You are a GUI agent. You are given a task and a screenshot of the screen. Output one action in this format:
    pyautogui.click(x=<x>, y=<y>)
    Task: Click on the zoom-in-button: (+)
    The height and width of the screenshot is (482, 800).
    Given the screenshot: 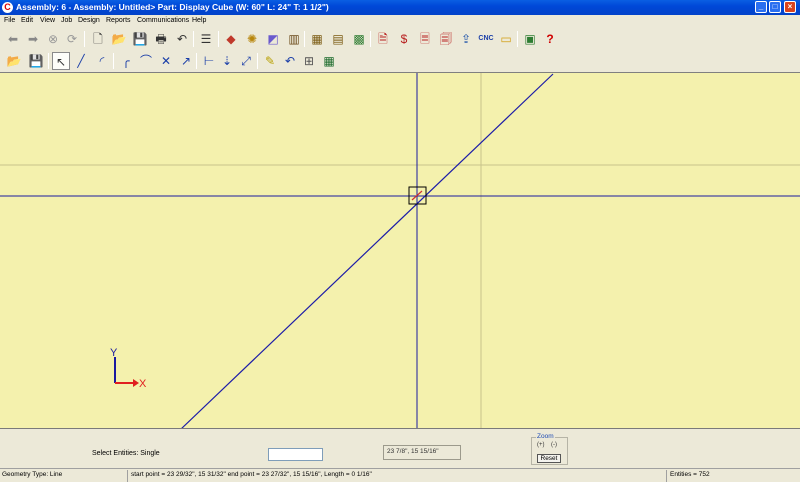 What is the action you would take?
    pyautogui.click(x=541, y=445)
    